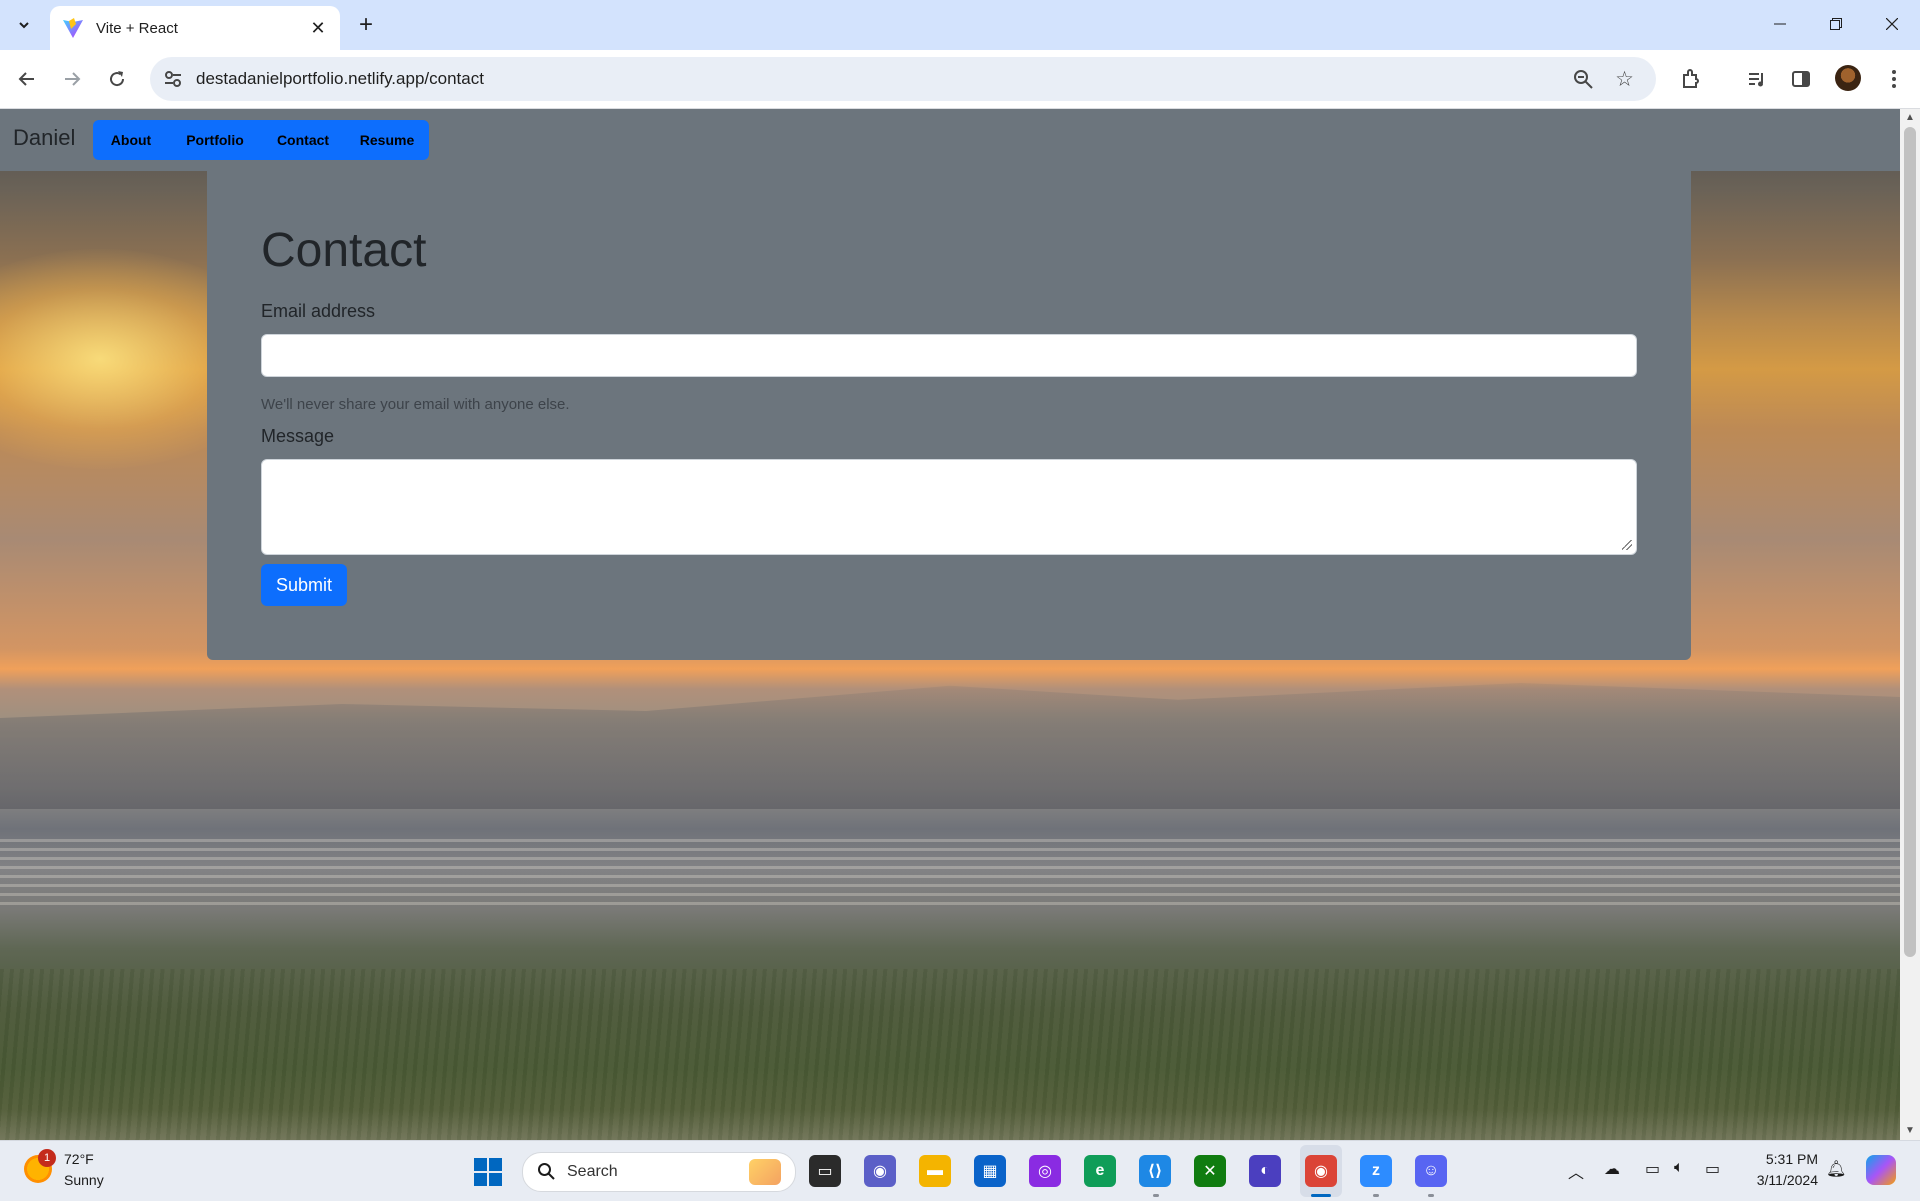  I want to click on task-view-icon: ▭, so click(825, 1171).